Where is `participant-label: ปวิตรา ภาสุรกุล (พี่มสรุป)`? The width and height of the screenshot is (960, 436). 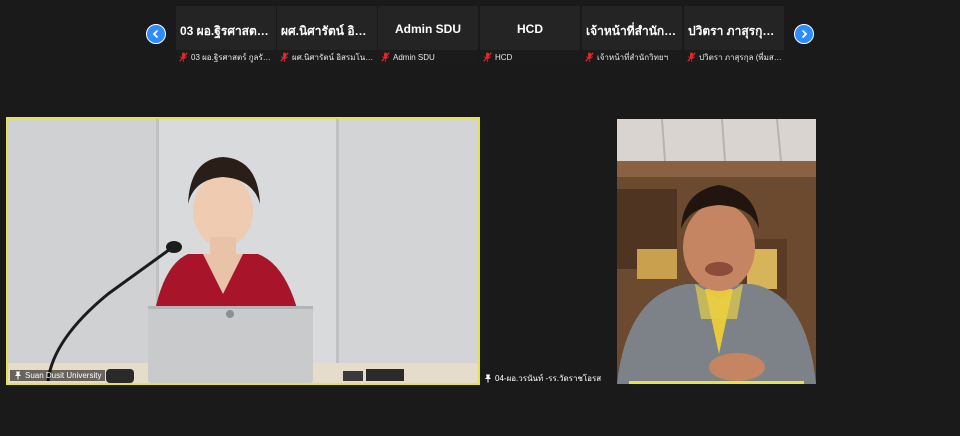 participant-label: ปวิตรา ภาสุรกุล (พี่มสรุป) is located at coordinates (734, 57).